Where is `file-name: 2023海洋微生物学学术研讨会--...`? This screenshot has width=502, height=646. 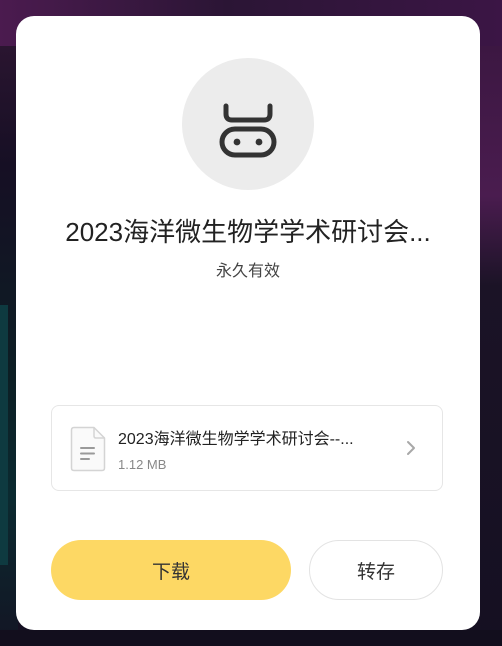
file-name: 2023海洋微生物学学术研讨会--... is located at coordinates (236, 439).